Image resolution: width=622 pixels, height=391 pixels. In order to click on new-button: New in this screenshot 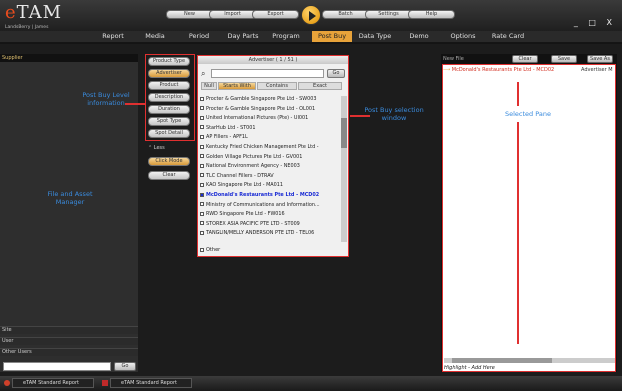, I will do `click(189, 14)`.